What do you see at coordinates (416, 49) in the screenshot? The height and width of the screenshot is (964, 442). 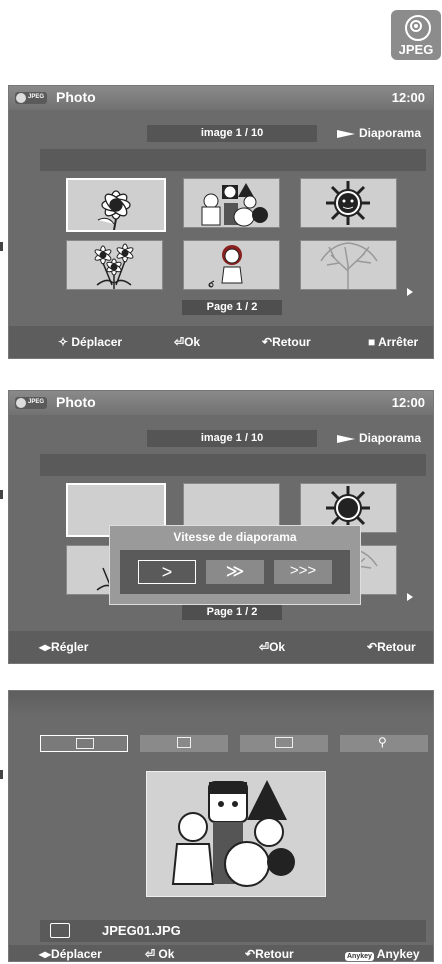 I see `badge-label: JPEG` at bounding box center [416, 49].